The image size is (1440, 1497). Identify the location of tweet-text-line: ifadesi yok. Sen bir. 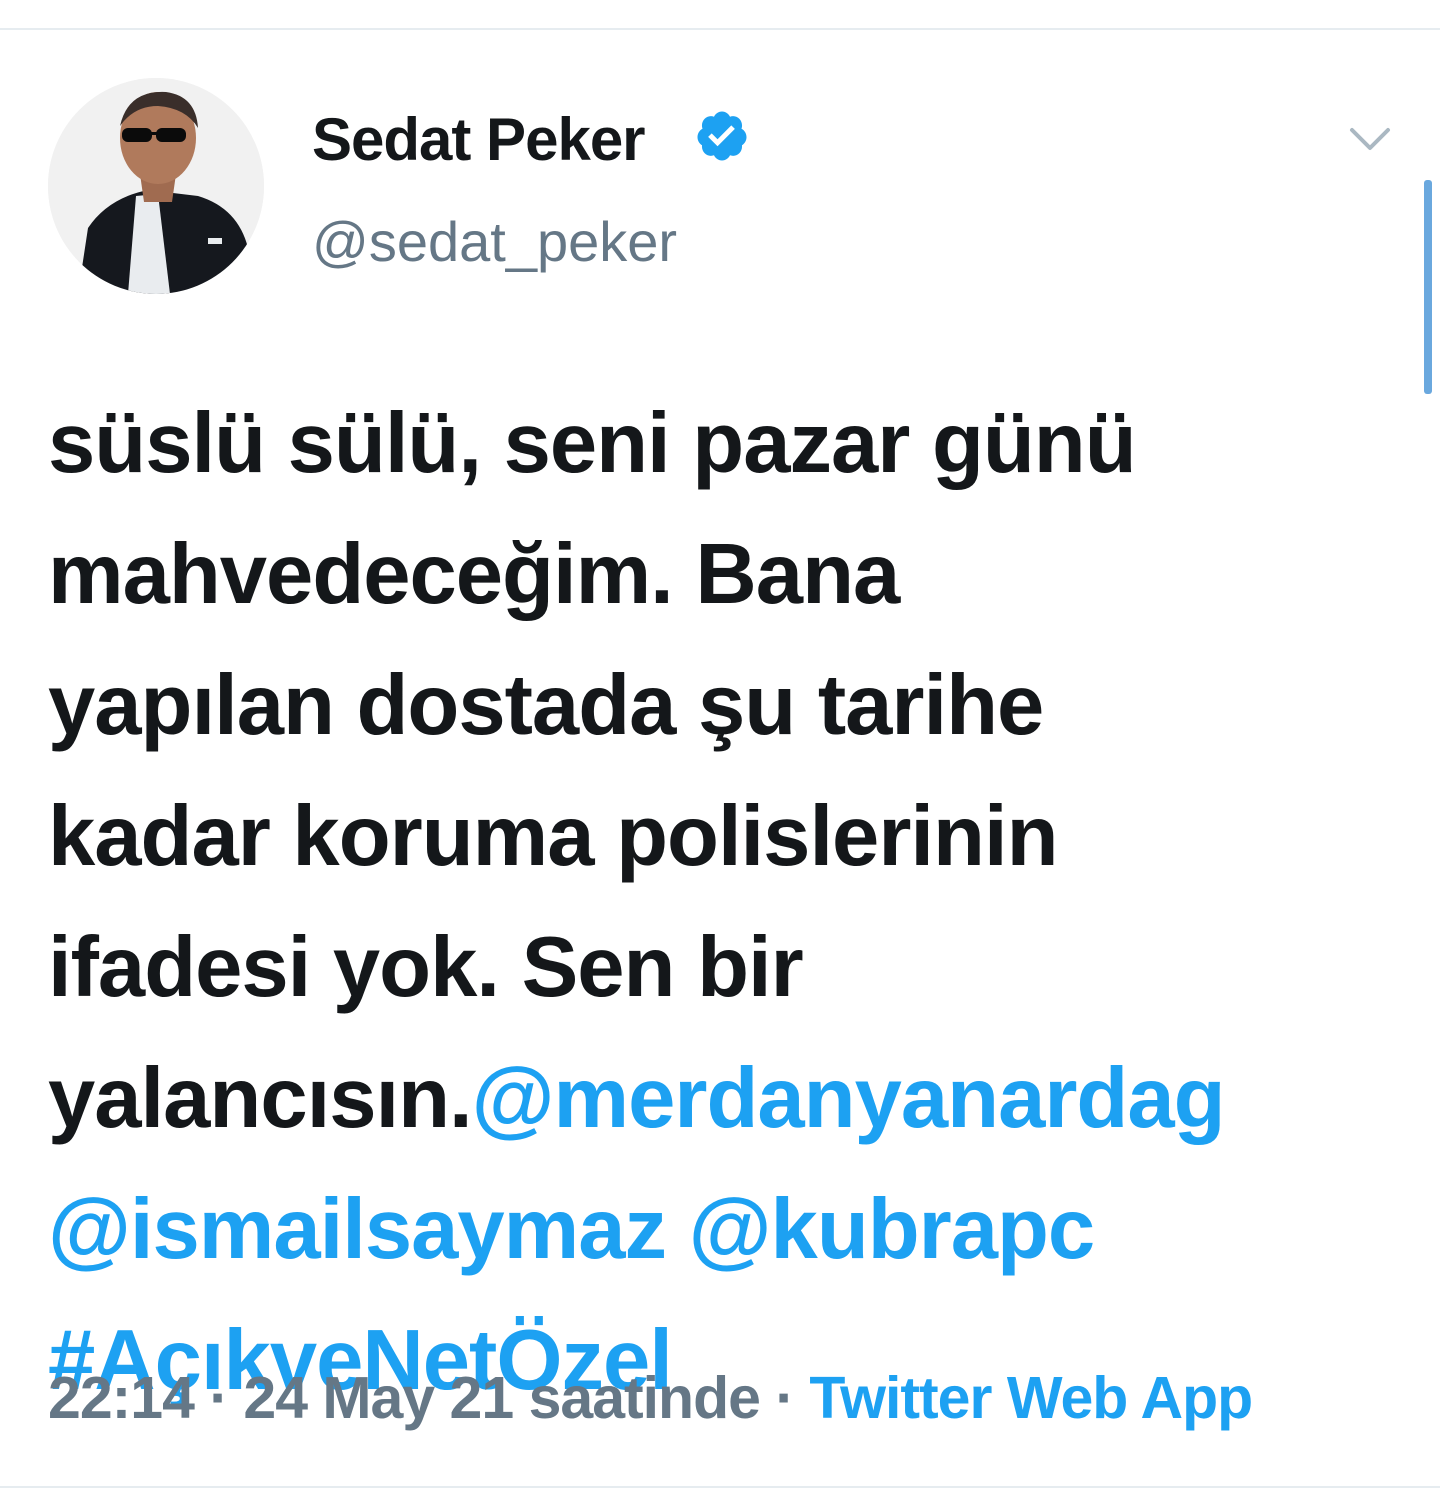
(426, 967).